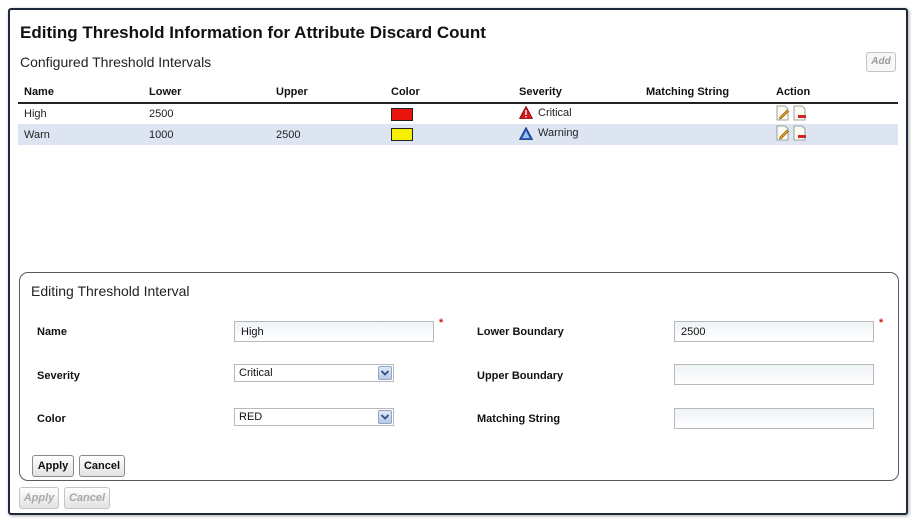  I want to click on matching-string-label: Matching String, so click(519, 419).